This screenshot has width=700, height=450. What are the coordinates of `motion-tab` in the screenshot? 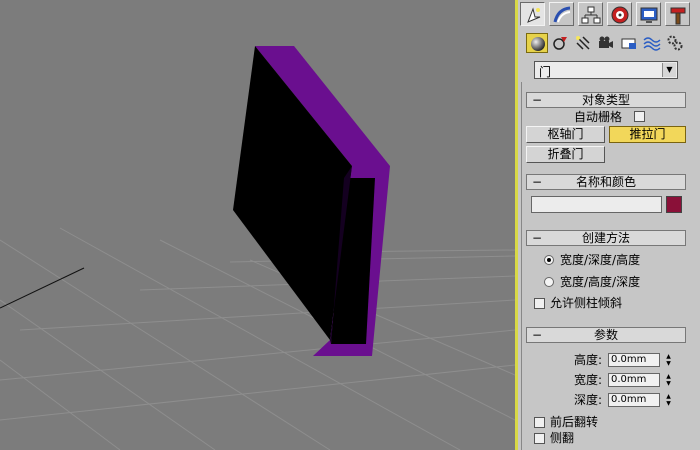 It's located at (619, 14).